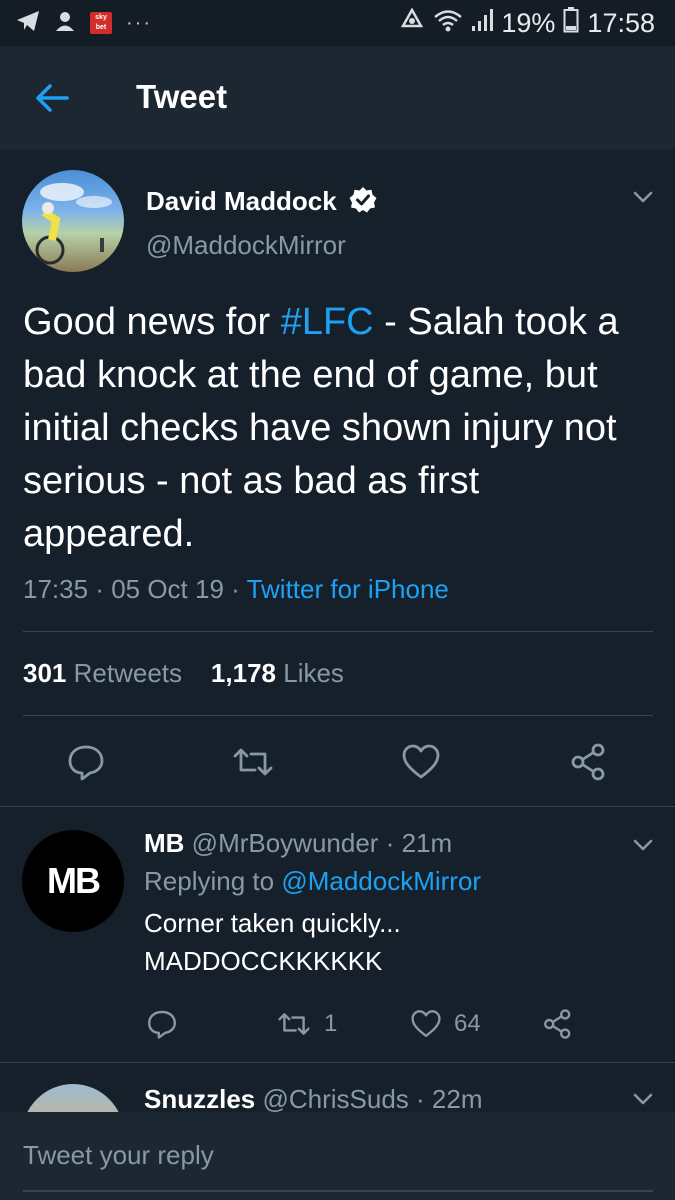 The height and width of the screenshot is (1200, 675). Describe the element at coordinates (243, 673) in the screenshot. I see `likes-count: 1,178` at that location.